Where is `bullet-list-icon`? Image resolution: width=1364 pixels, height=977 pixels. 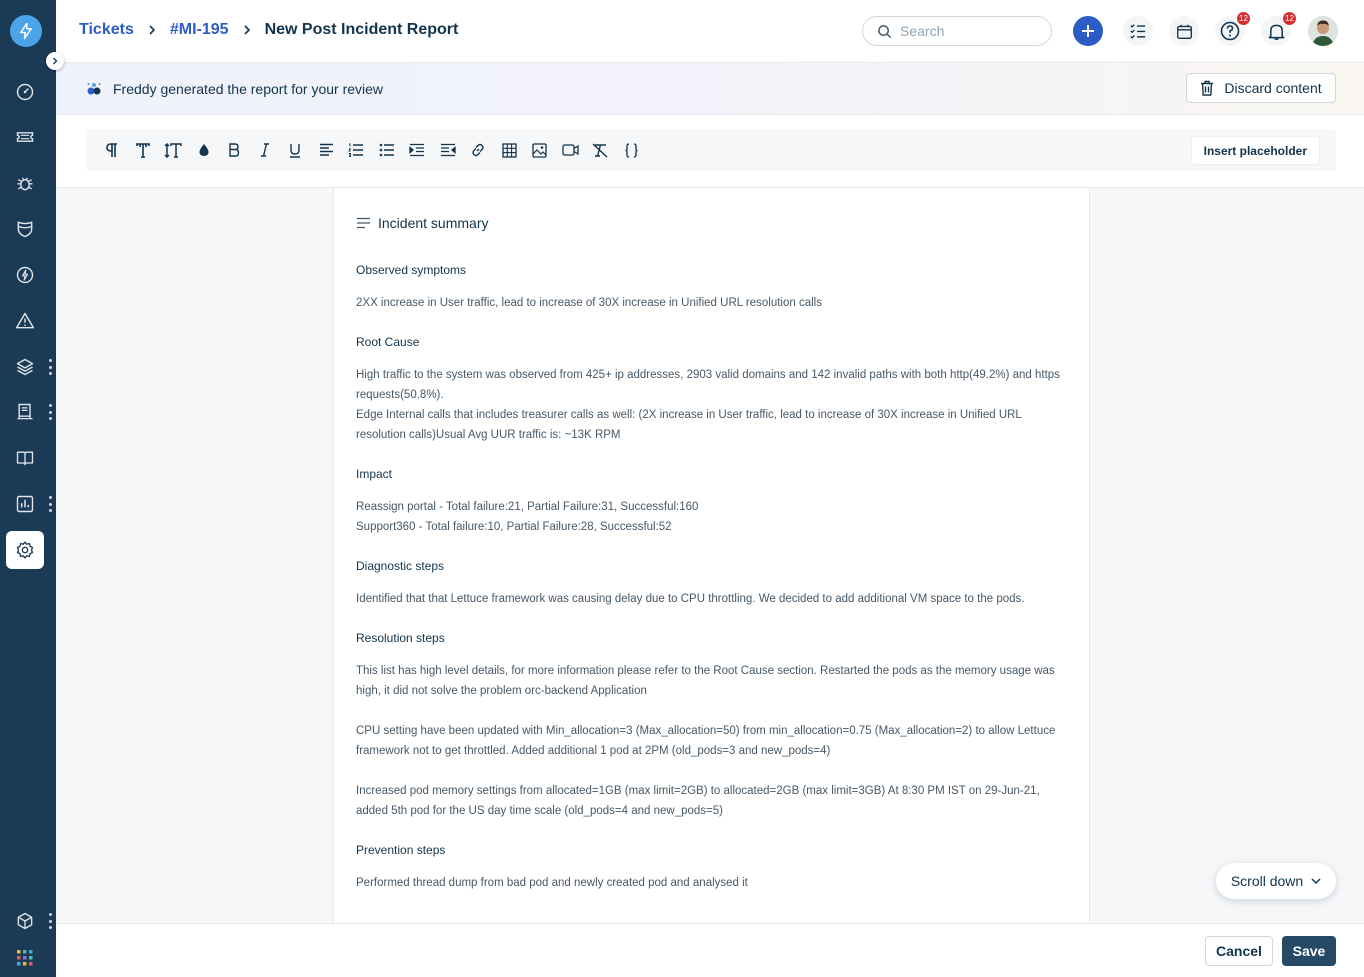
bullet-list-icon is located at coordinates (386, 150).